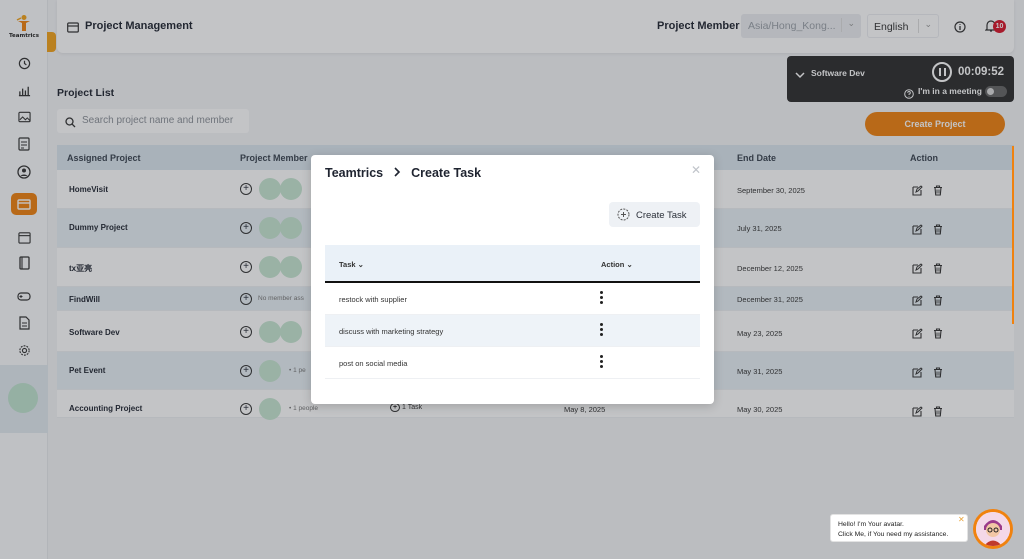 The width and height of the screenshot is (1024, 559). What do you see at coordinates (403, 173) in the screenshot?
I see `breadcrumb: Teamtrics Create Task` at bounding box center [403, 173].